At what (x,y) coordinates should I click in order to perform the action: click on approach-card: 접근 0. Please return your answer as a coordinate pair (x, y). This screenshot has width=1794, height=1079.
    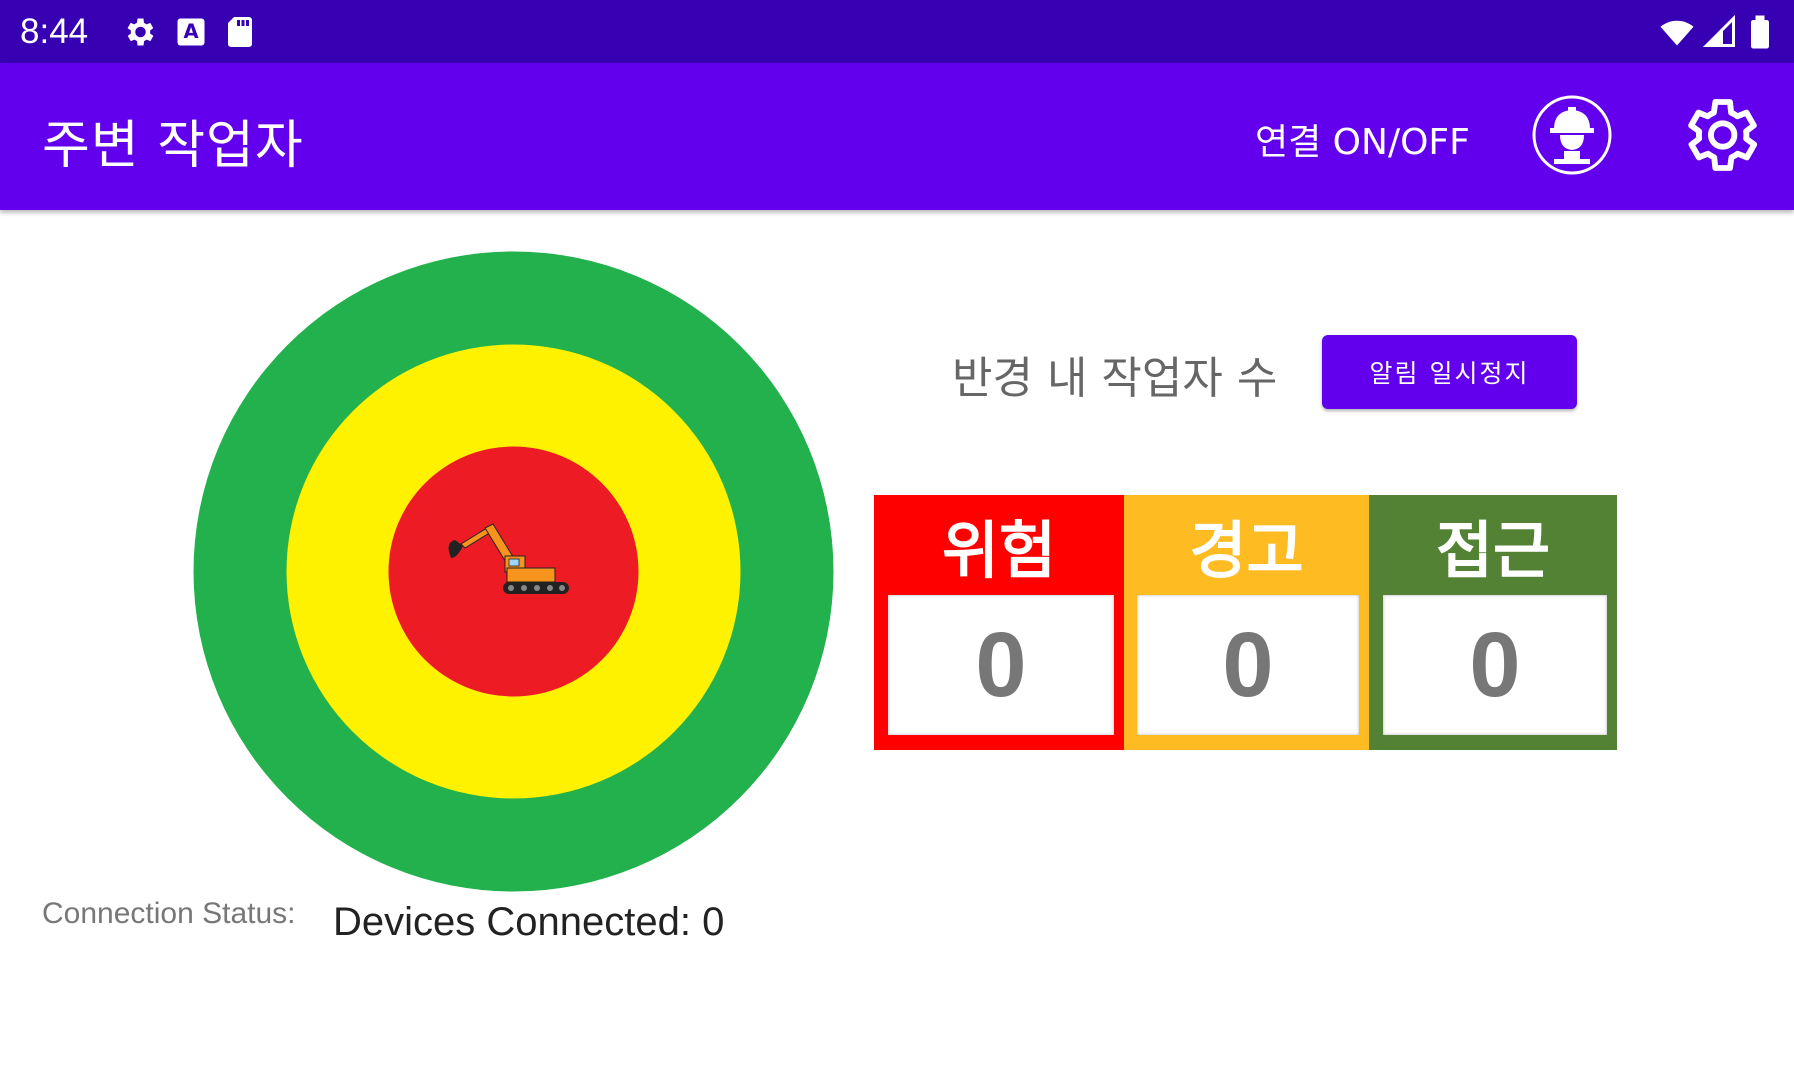
    Looking at the image, I should click on (1493, 622).